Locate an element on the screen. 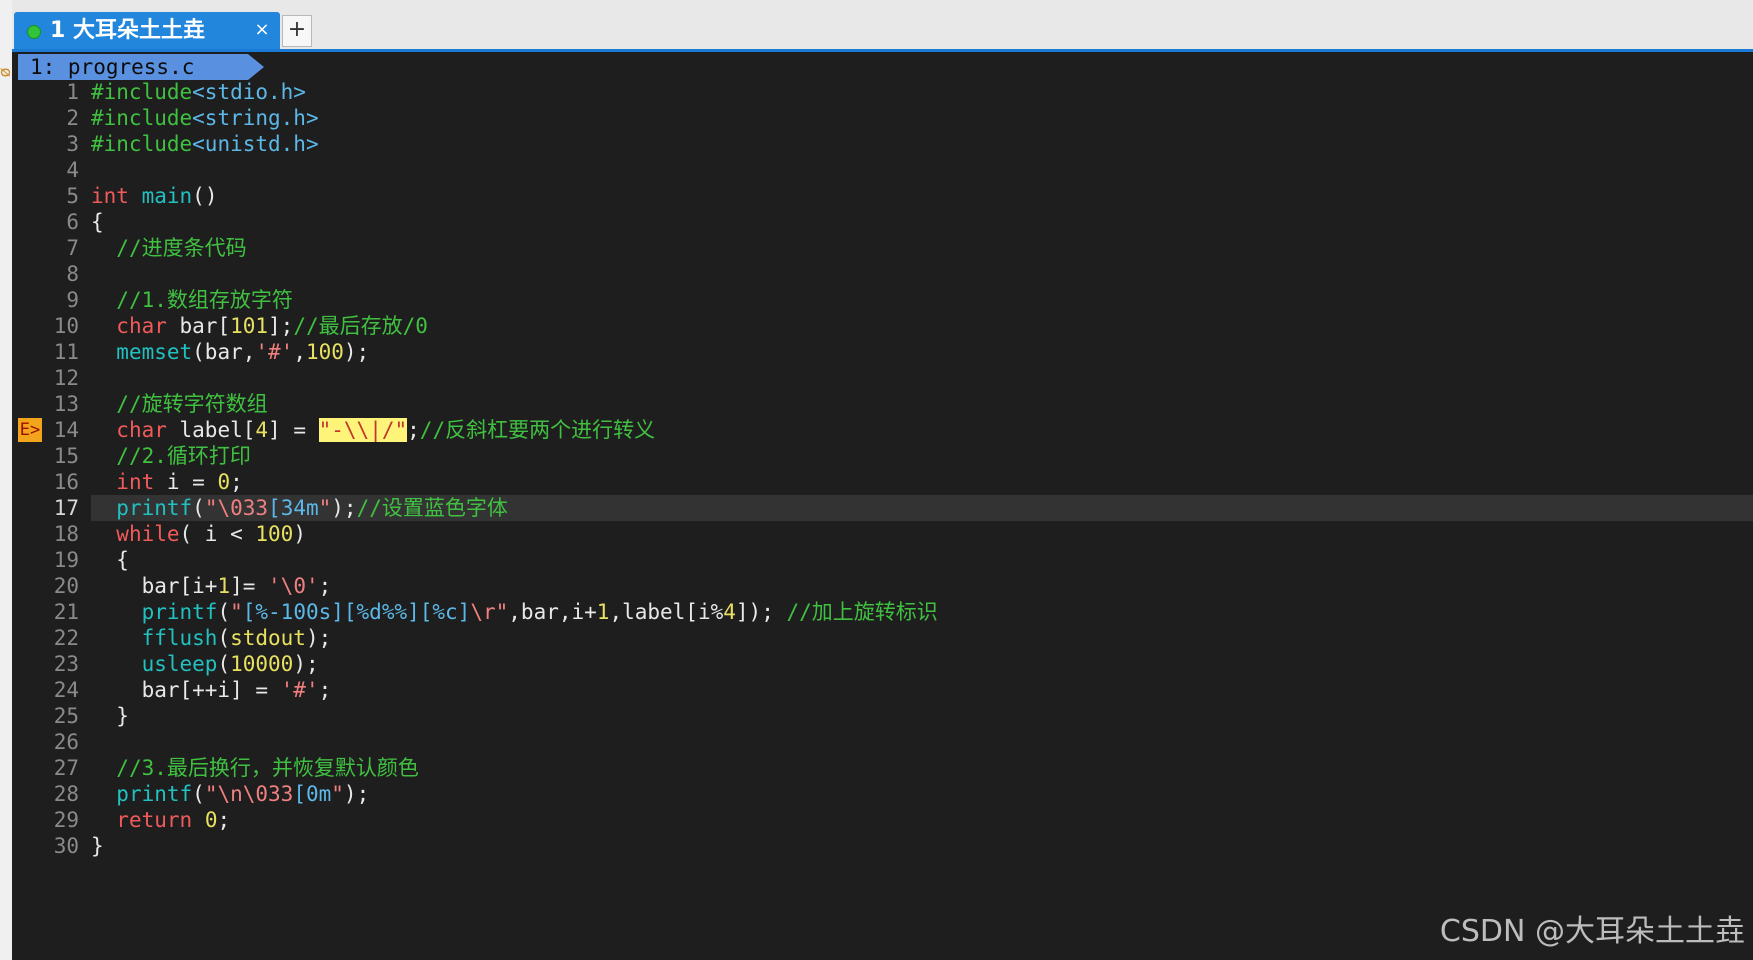  line-number: 17 is located at coordinates (66, 508).